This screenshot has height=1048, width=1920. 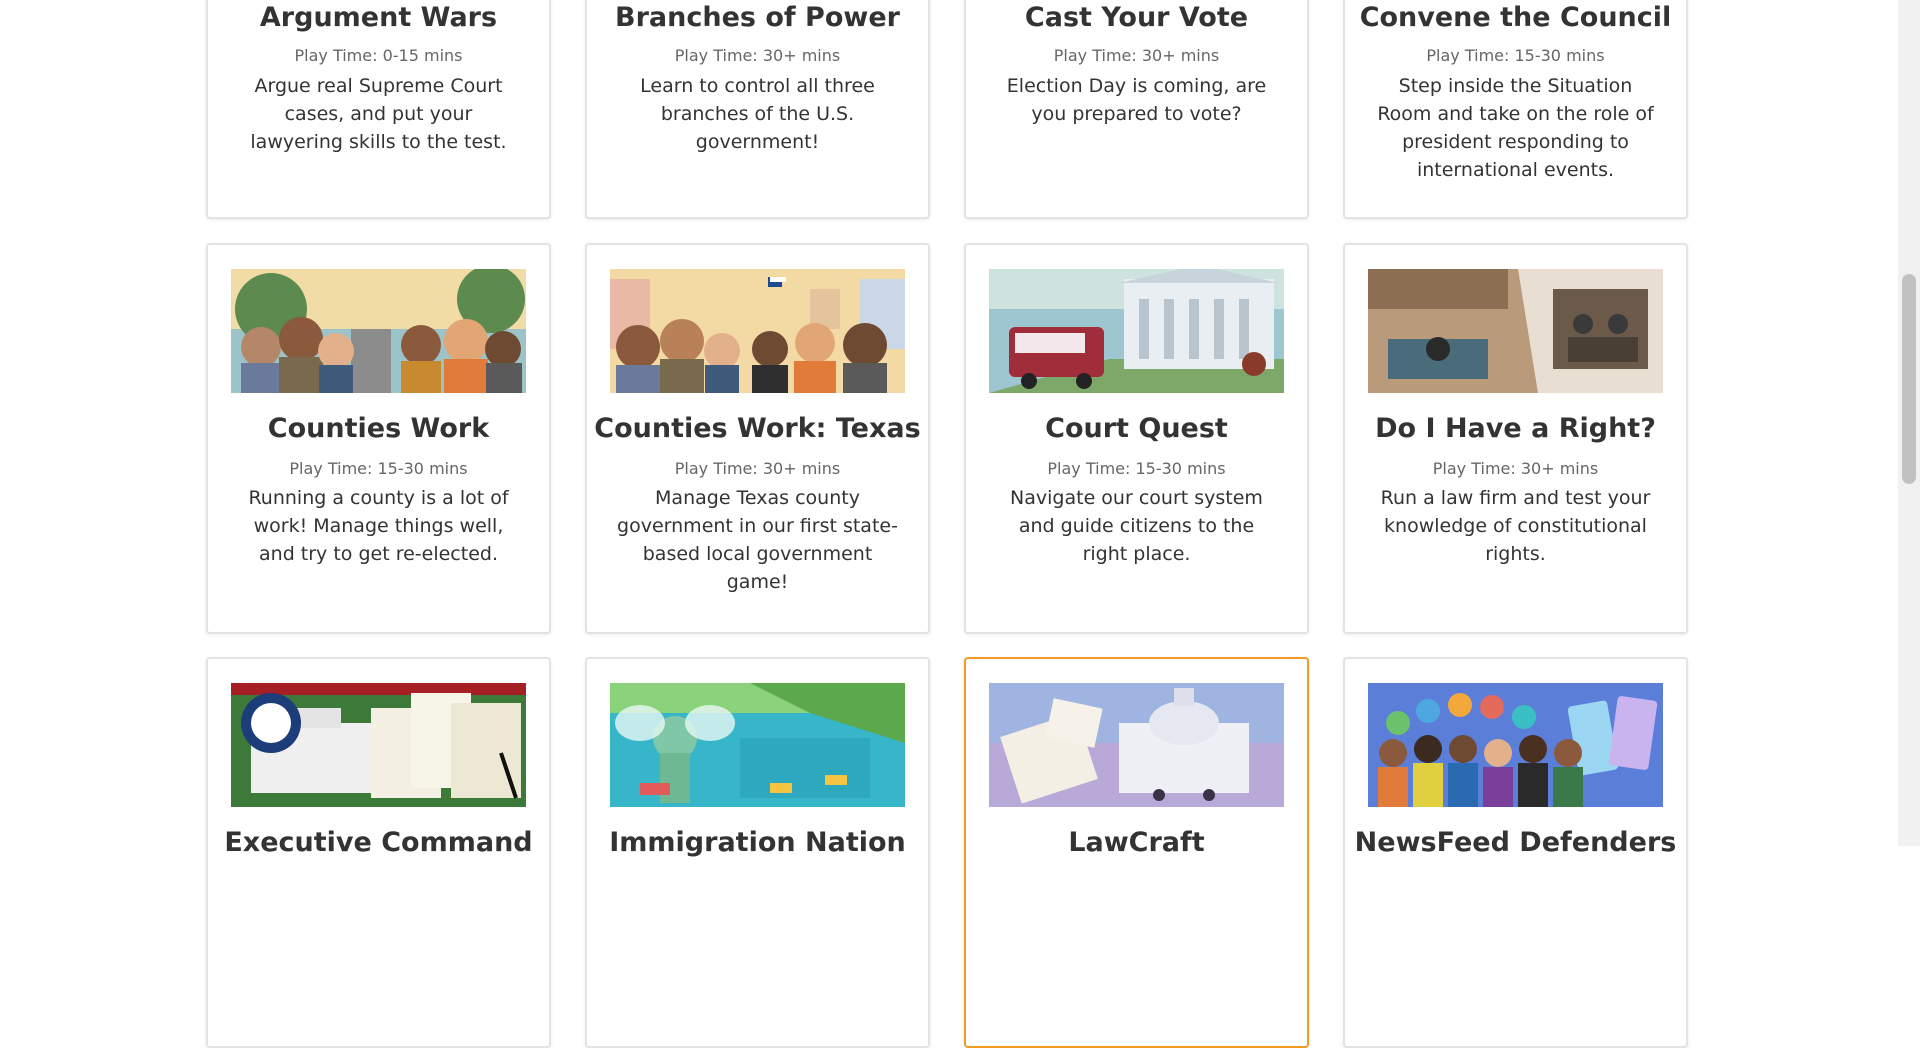 What do you see at coordinates (757, 429) in the screenshot?
I see `game-title: Counties Work: Texas` at bounding box center [757, 429].